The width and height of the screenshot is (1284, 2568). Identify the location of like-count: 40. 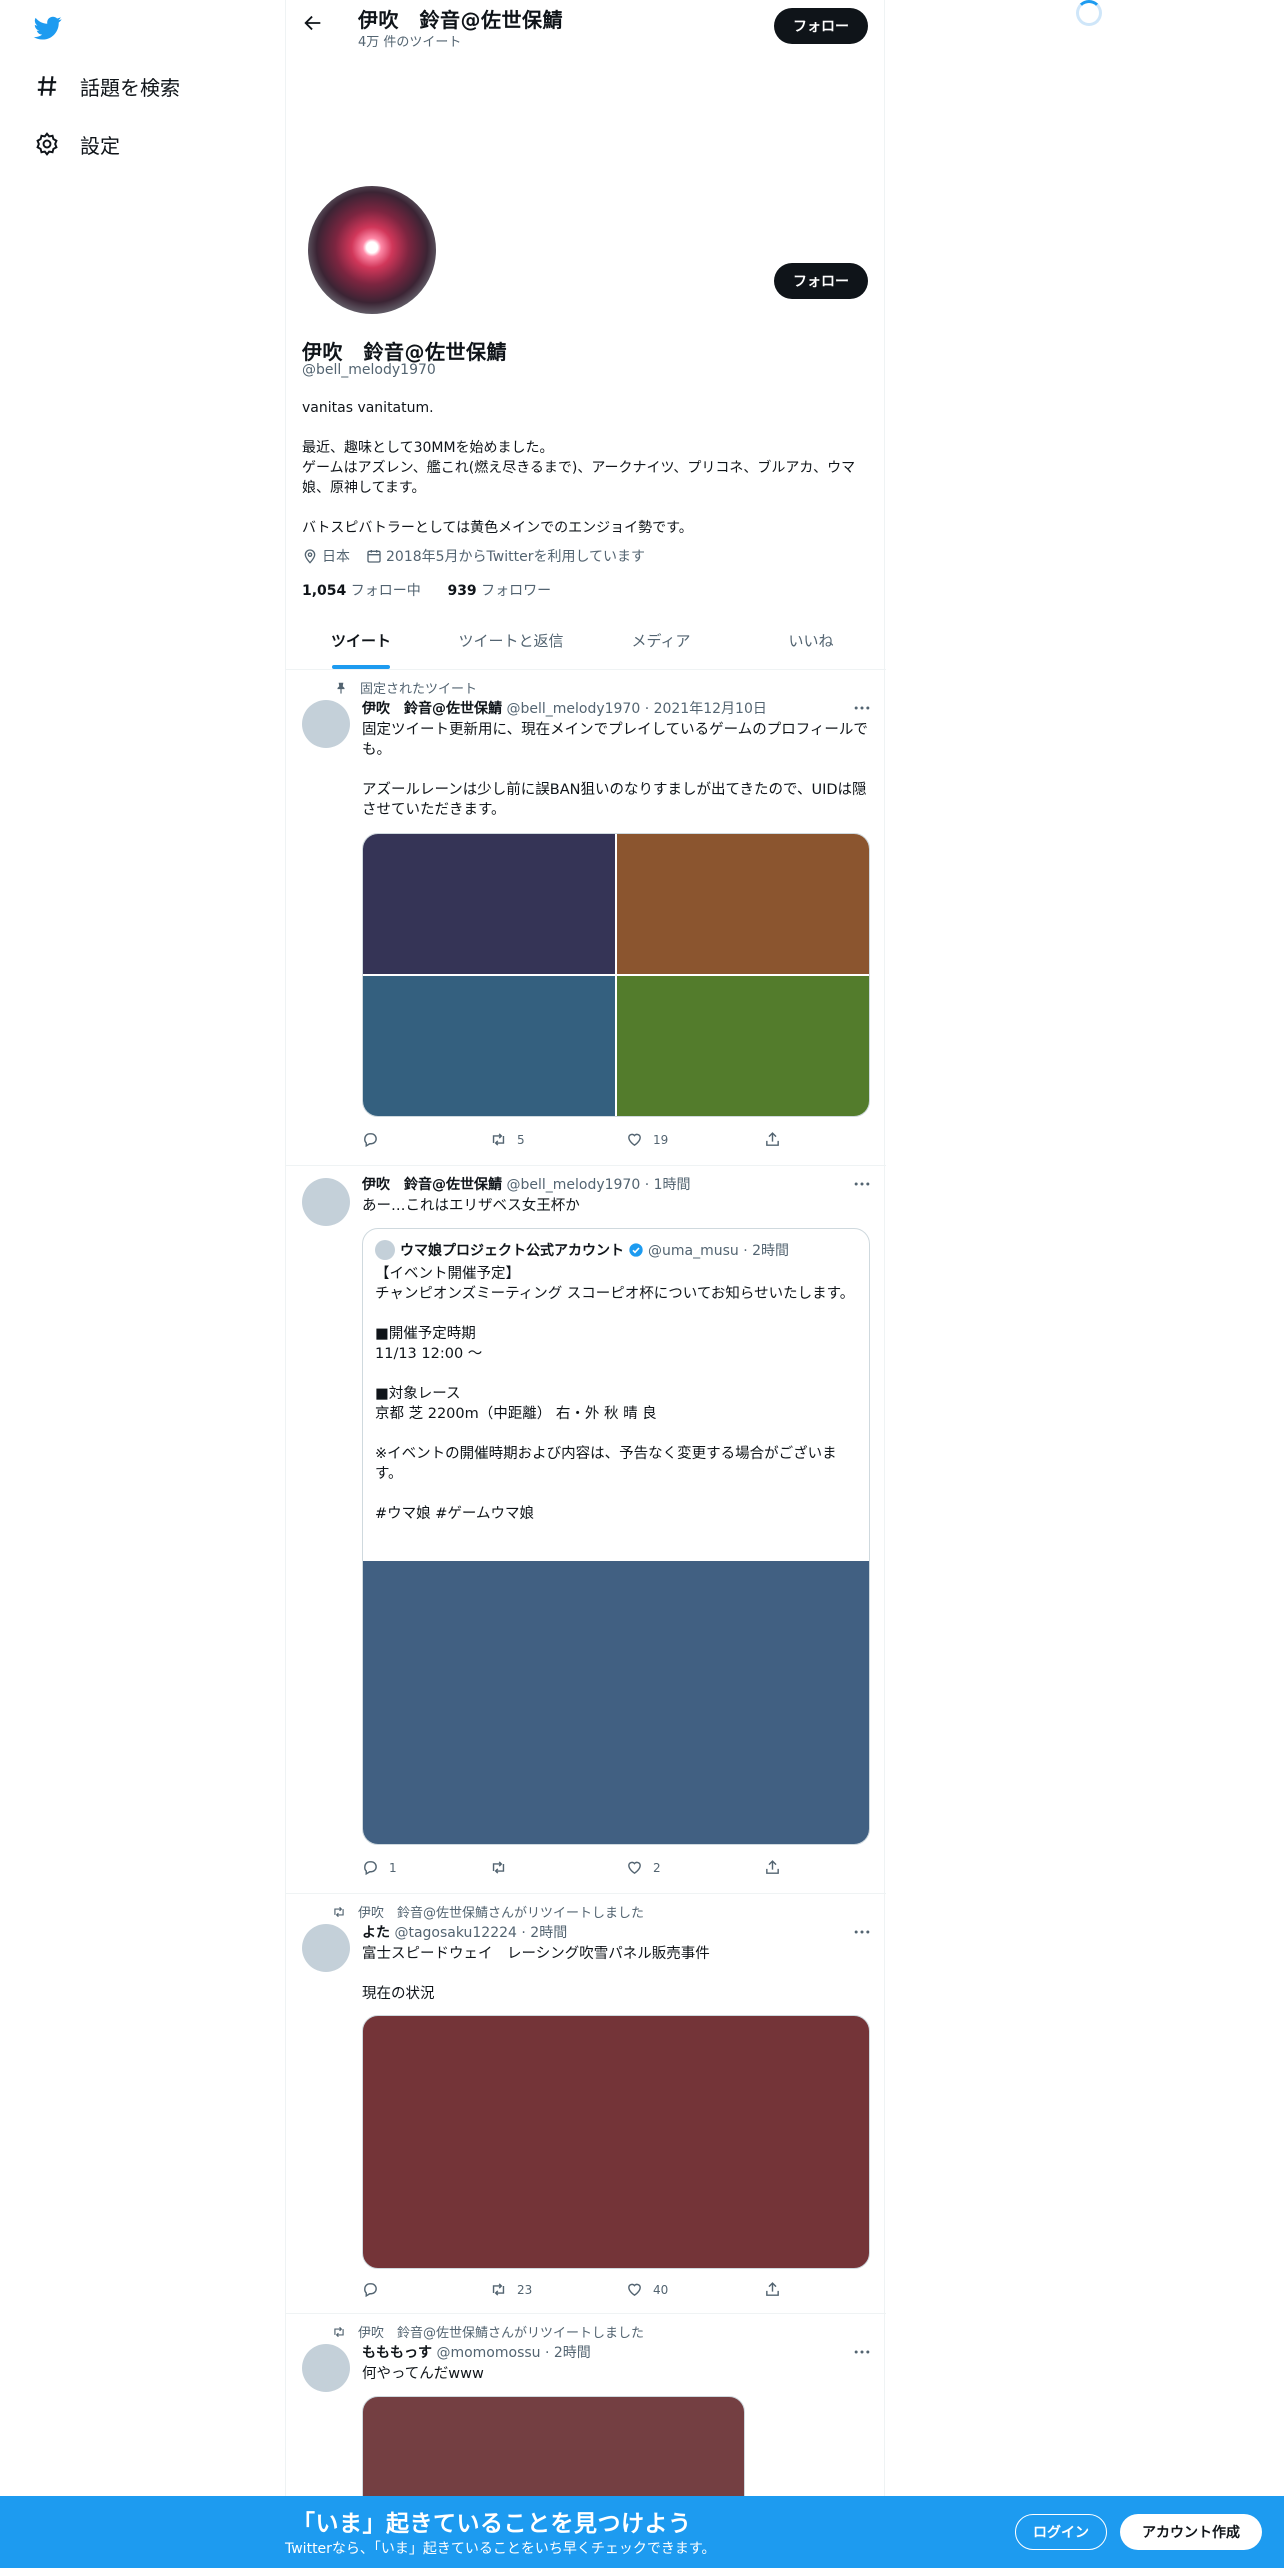
(661, 2289).